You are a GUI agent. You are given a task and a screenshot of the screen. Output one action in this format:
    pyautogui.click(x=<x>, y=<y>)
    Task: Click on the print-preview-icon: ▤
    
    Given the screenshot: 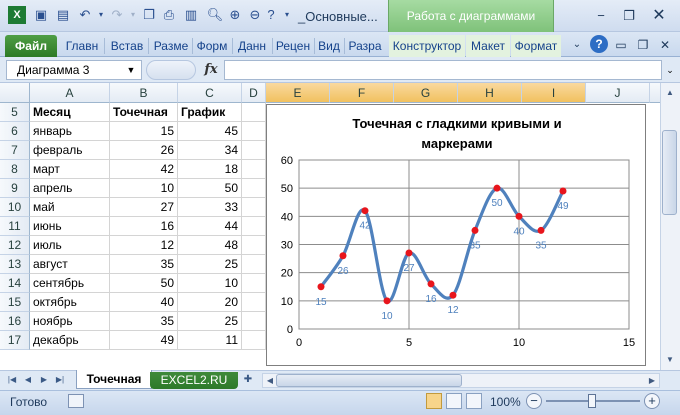 What is the action you would take?
    pyautogui.click(x=63, y=15)
    